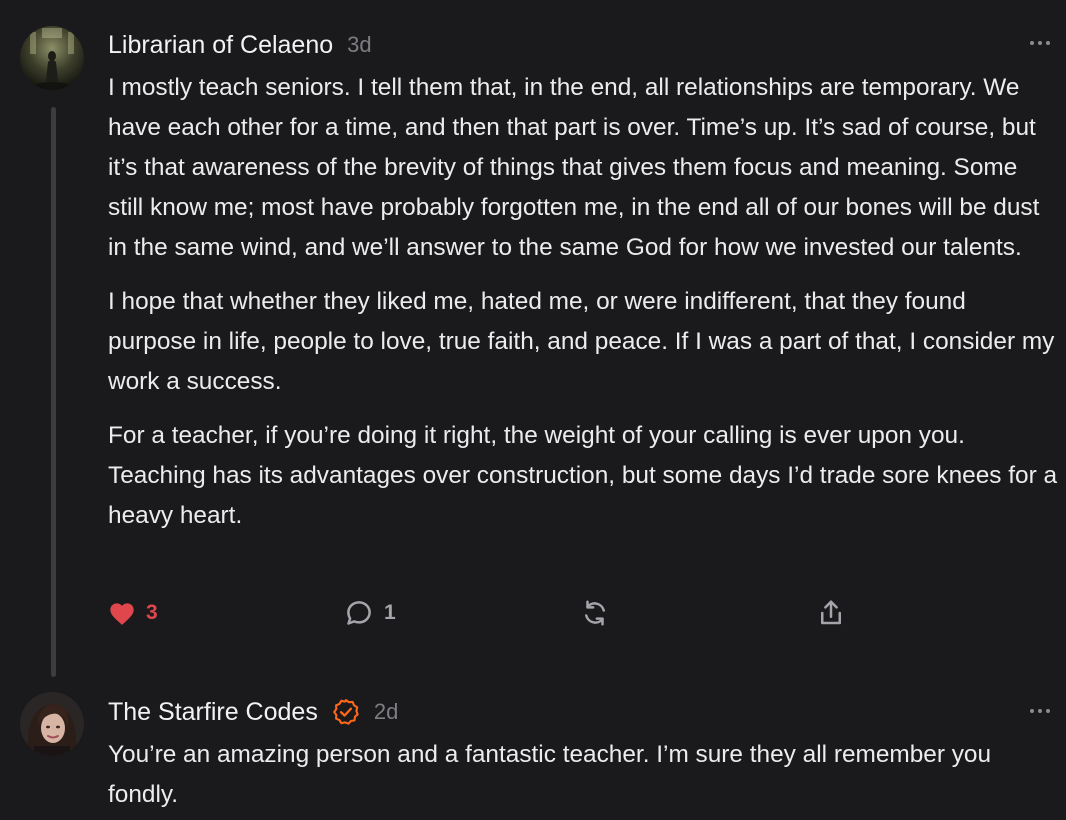  Describe the element at coordinates (390, 612) in the screenshot. I see `reply-count: 1` at that location.